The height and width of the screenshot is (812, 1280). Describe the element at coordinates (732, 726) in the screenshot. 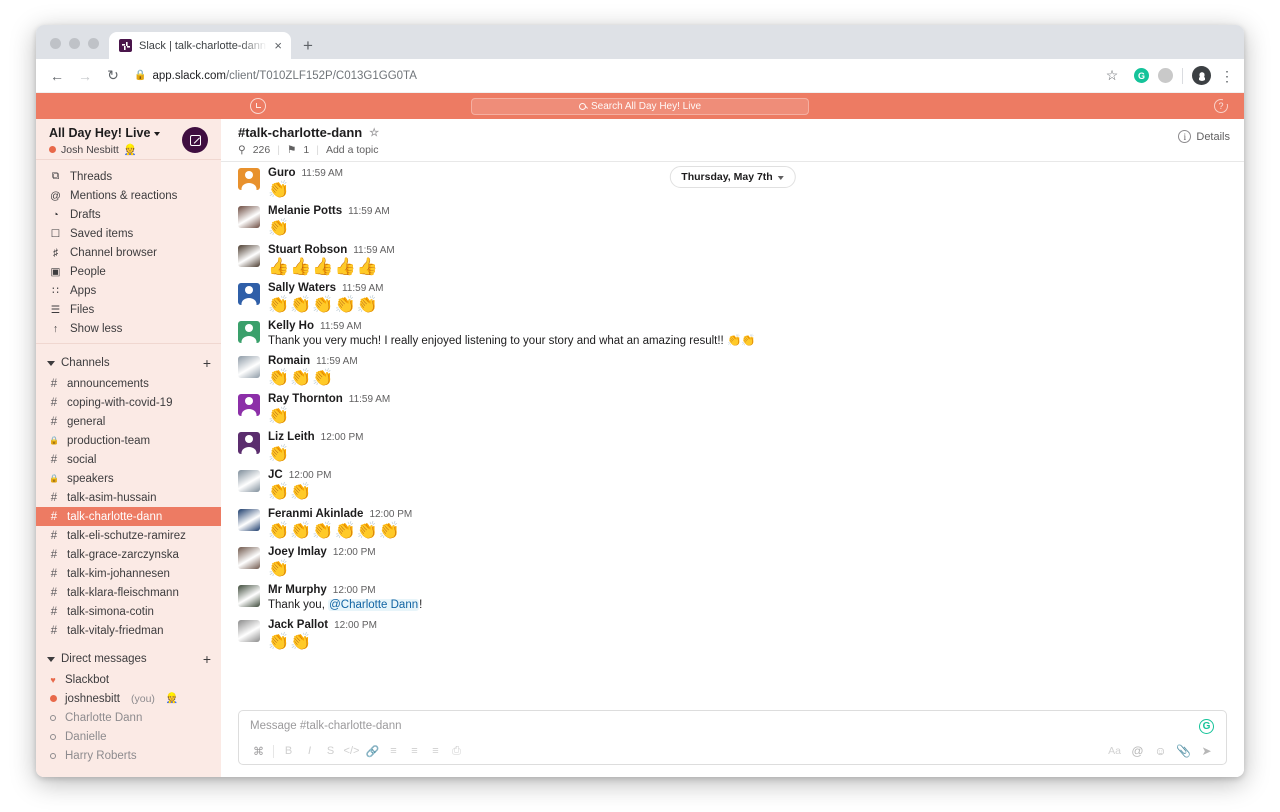

I see `message-input: Message #talk-charlotte-dann` at that location.